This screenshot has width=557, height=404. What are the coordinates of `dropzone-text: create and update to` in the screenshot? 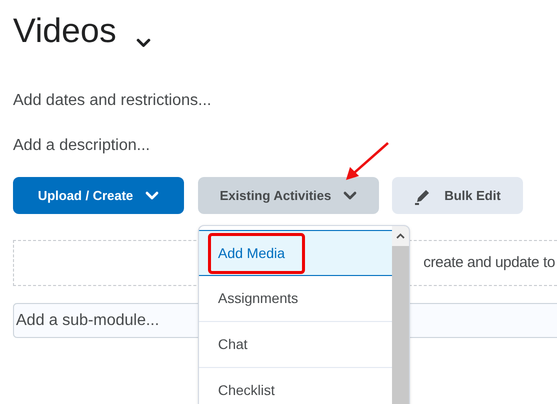 It's located at (489, 262).